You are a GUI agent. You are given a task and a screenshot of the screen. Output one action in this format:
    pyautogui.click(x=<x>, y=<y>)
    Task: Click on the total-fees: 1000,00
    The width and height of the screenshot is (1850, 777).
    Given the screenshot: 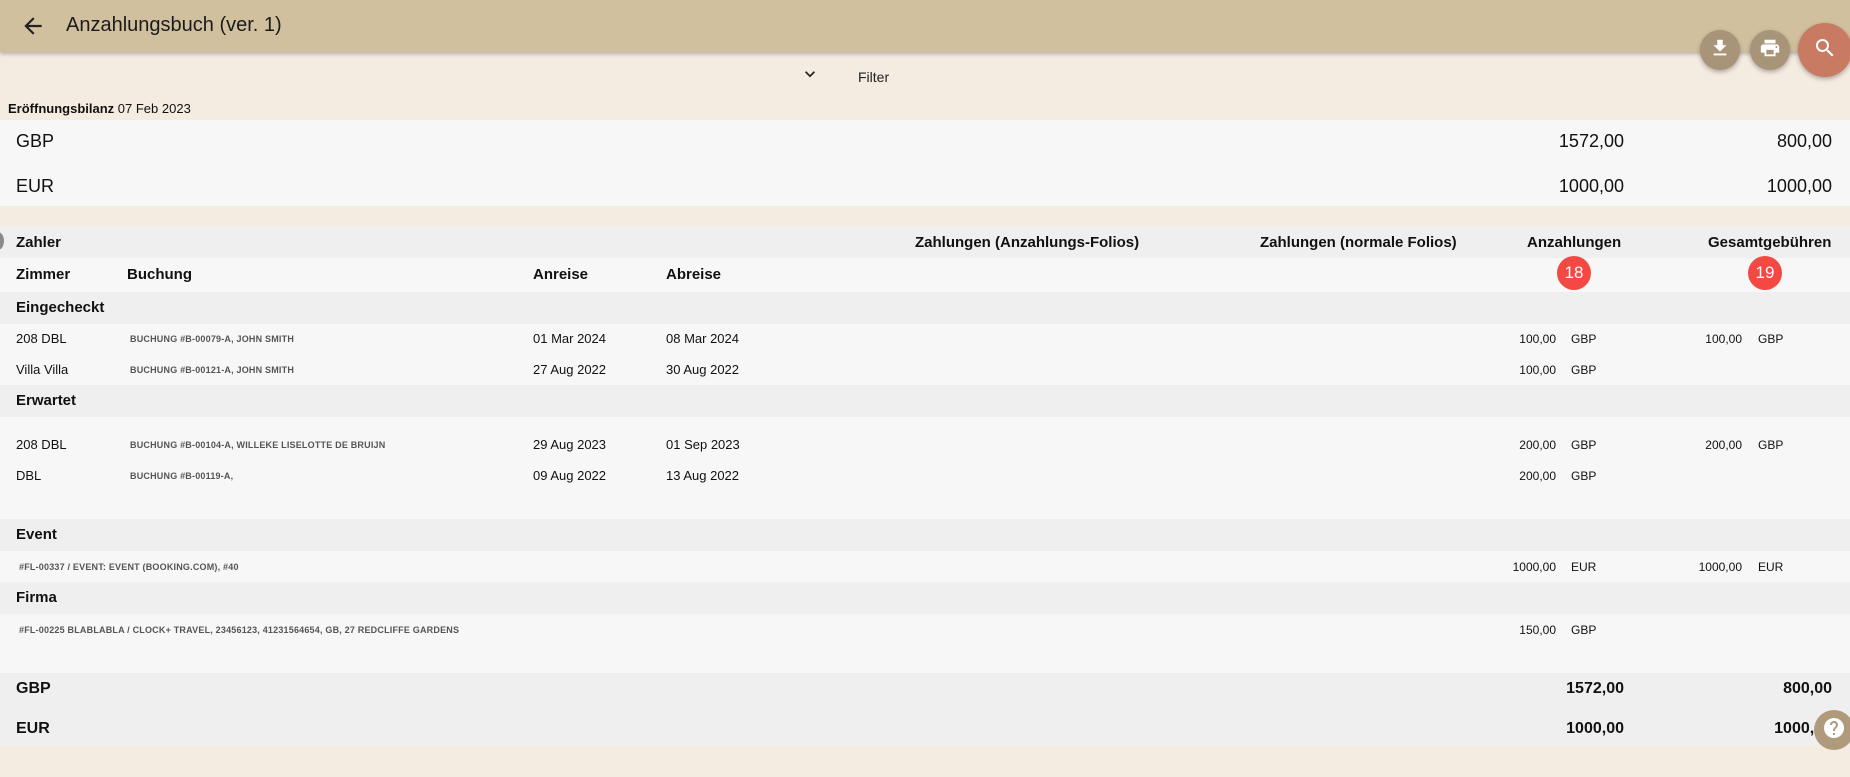 What is the action you would take?
    pyautogui.click(x=1803, y=728)
    